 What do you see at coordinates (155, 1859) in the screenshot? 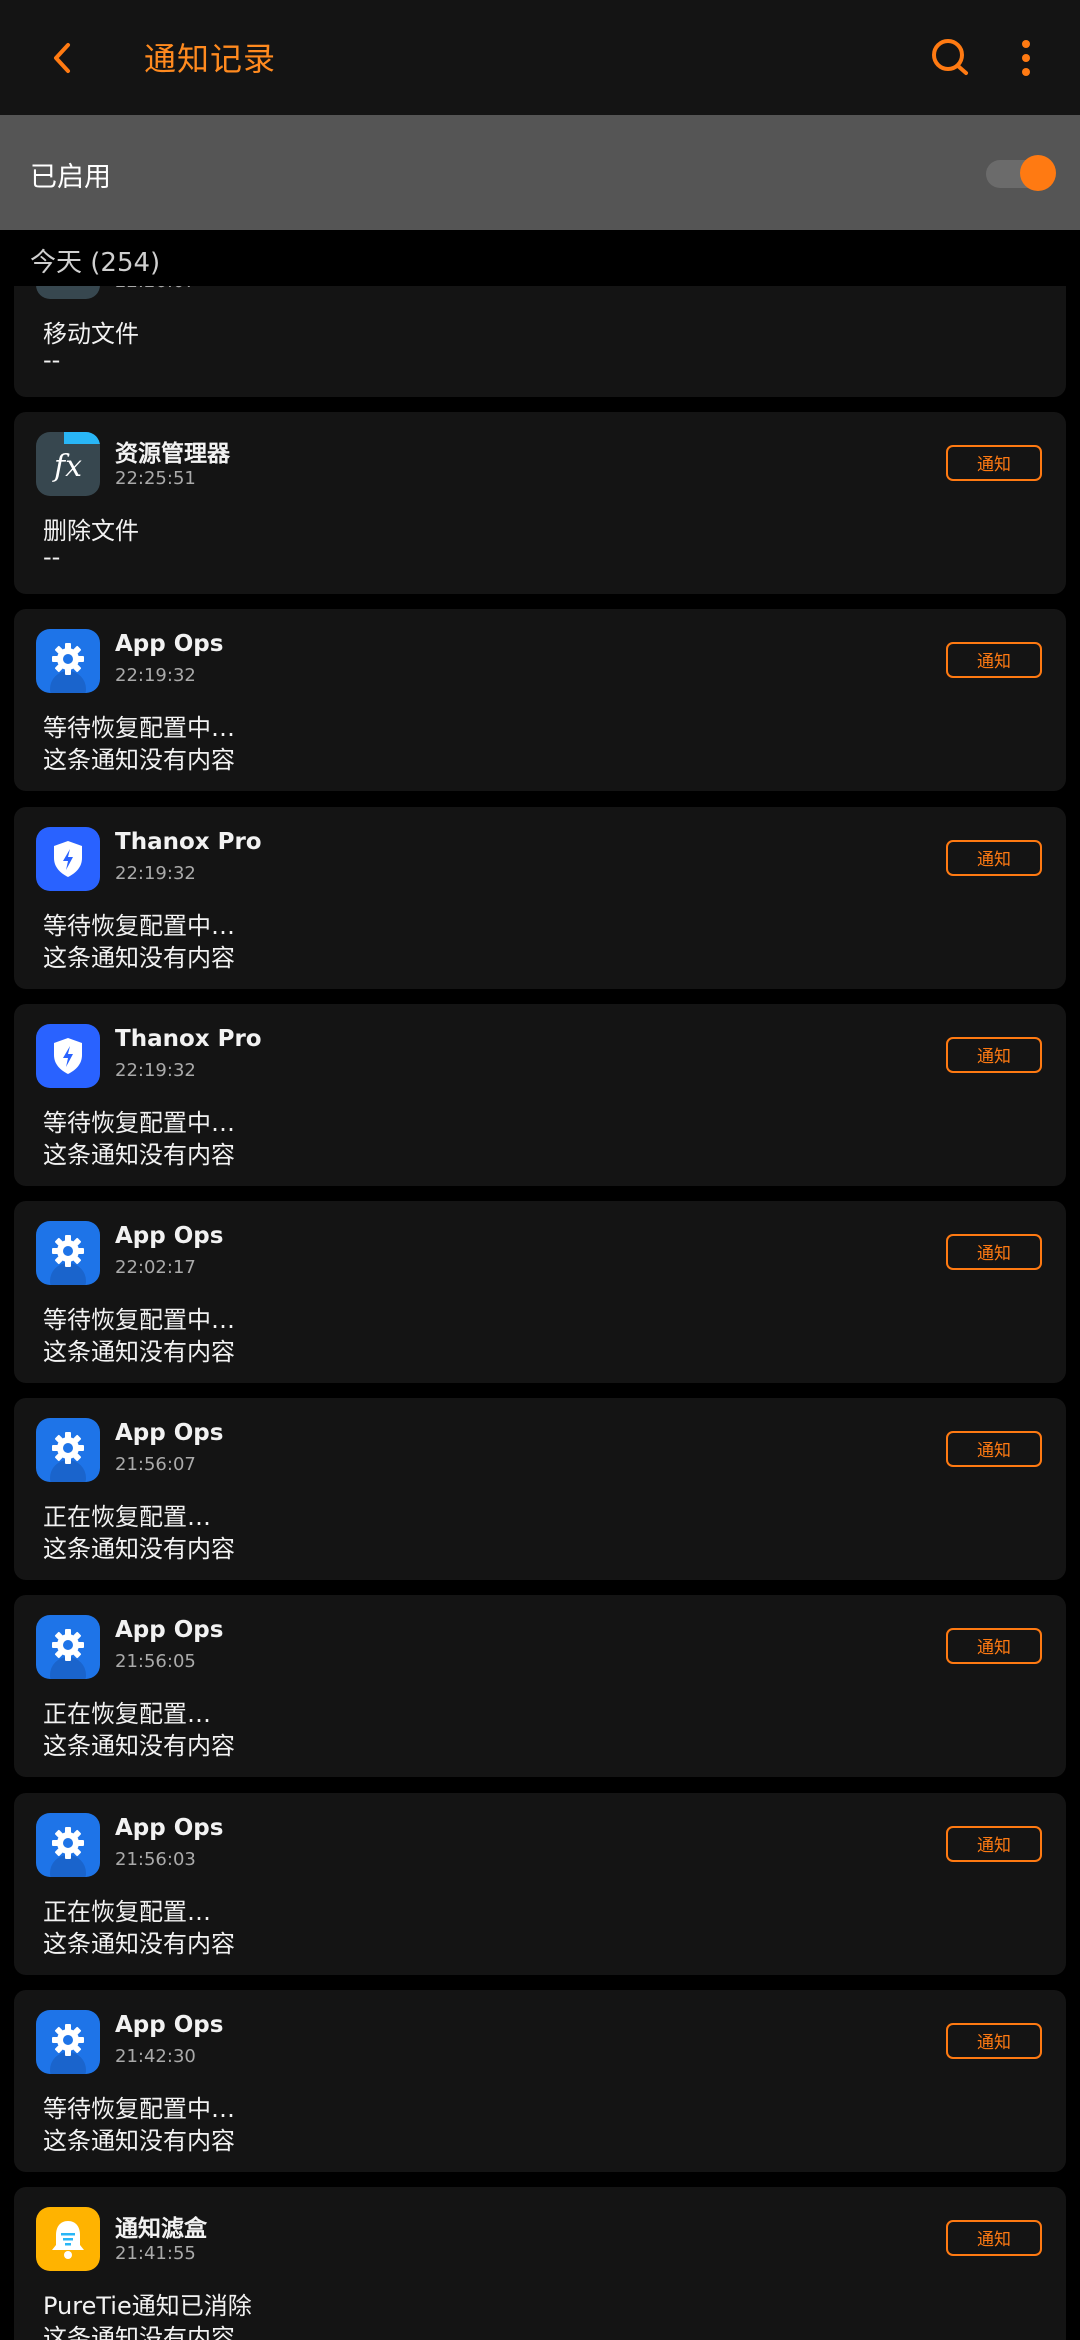
I see `notification-time: 21:56:03` at bounding box center [155, 1859].